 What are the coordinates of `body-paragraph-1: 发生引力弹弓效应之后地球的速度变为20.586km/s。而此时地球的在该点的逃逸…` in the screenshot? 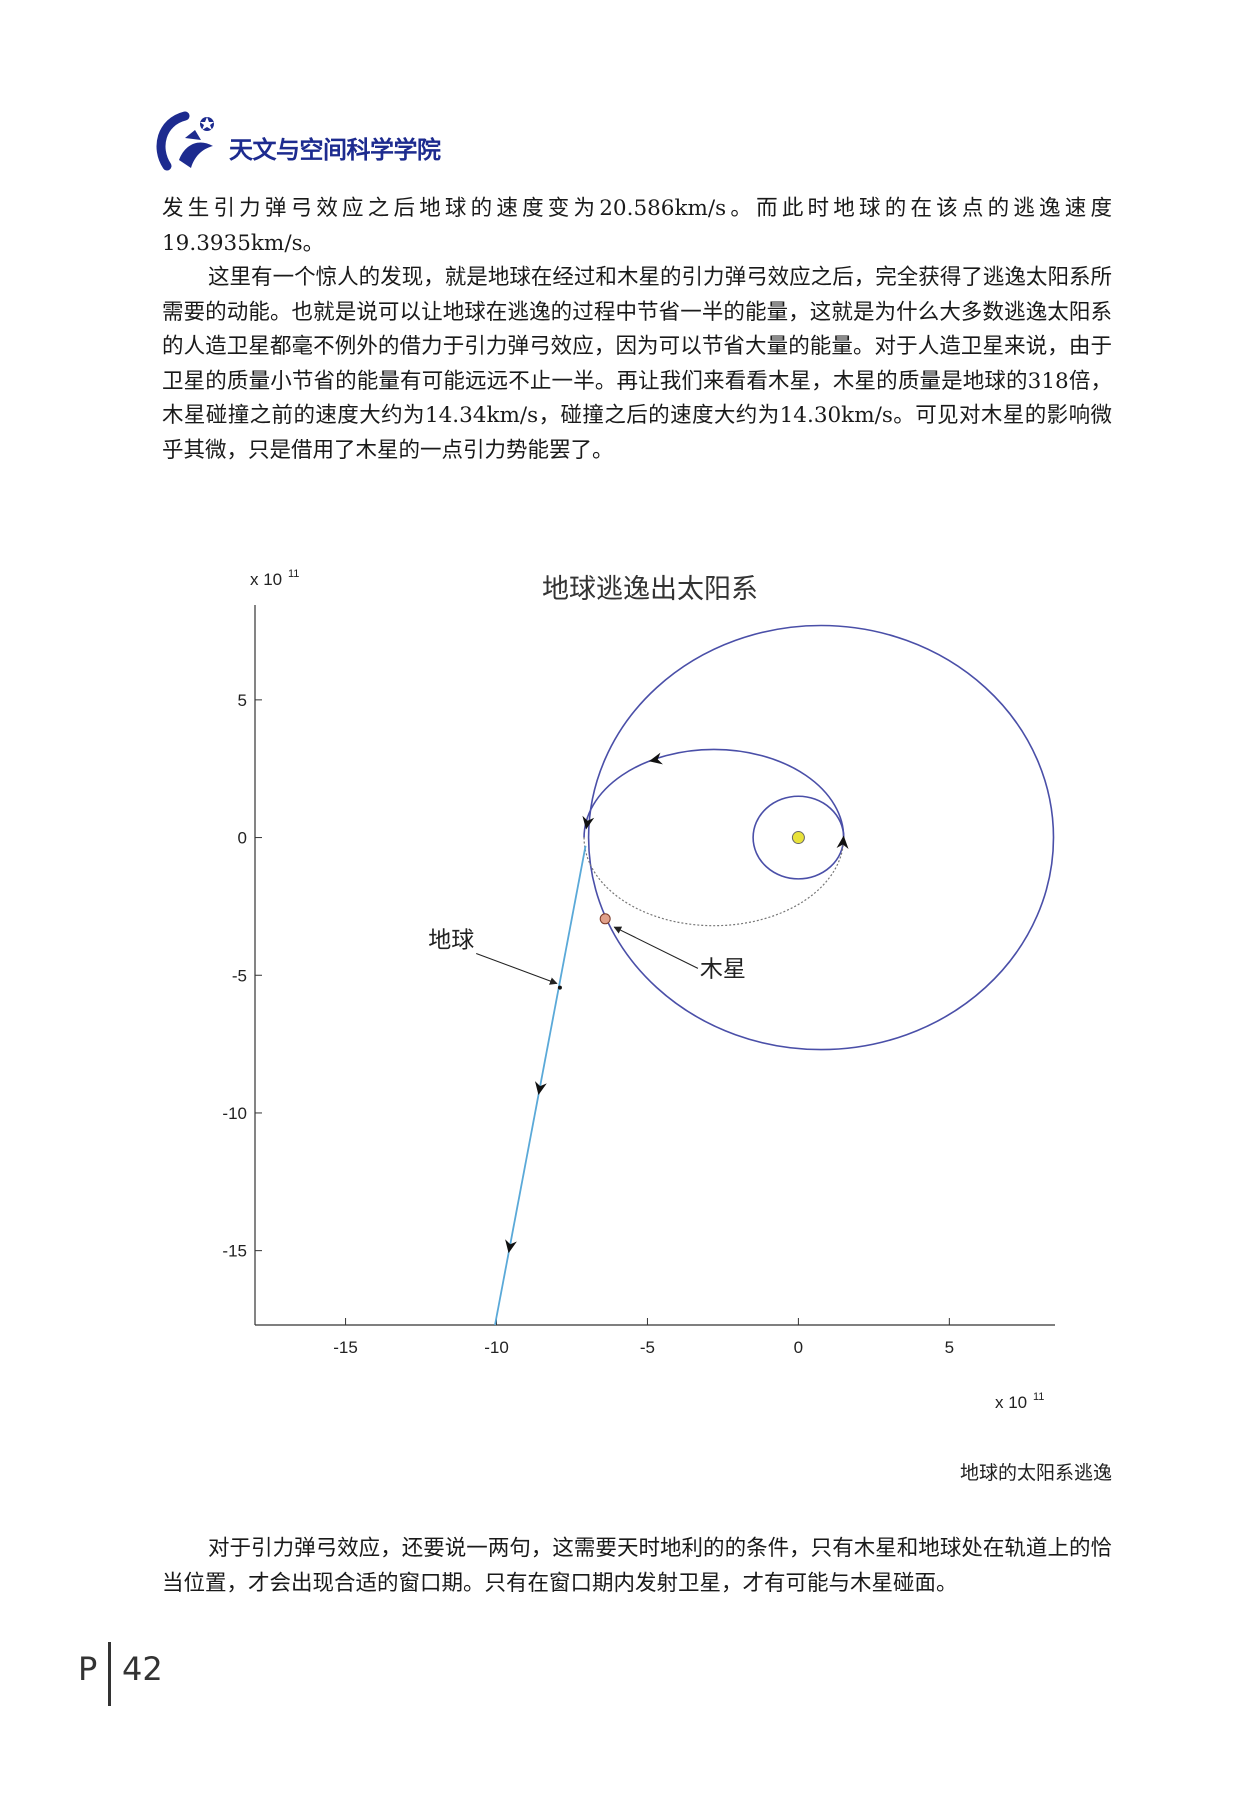 It's located at (637, 226).